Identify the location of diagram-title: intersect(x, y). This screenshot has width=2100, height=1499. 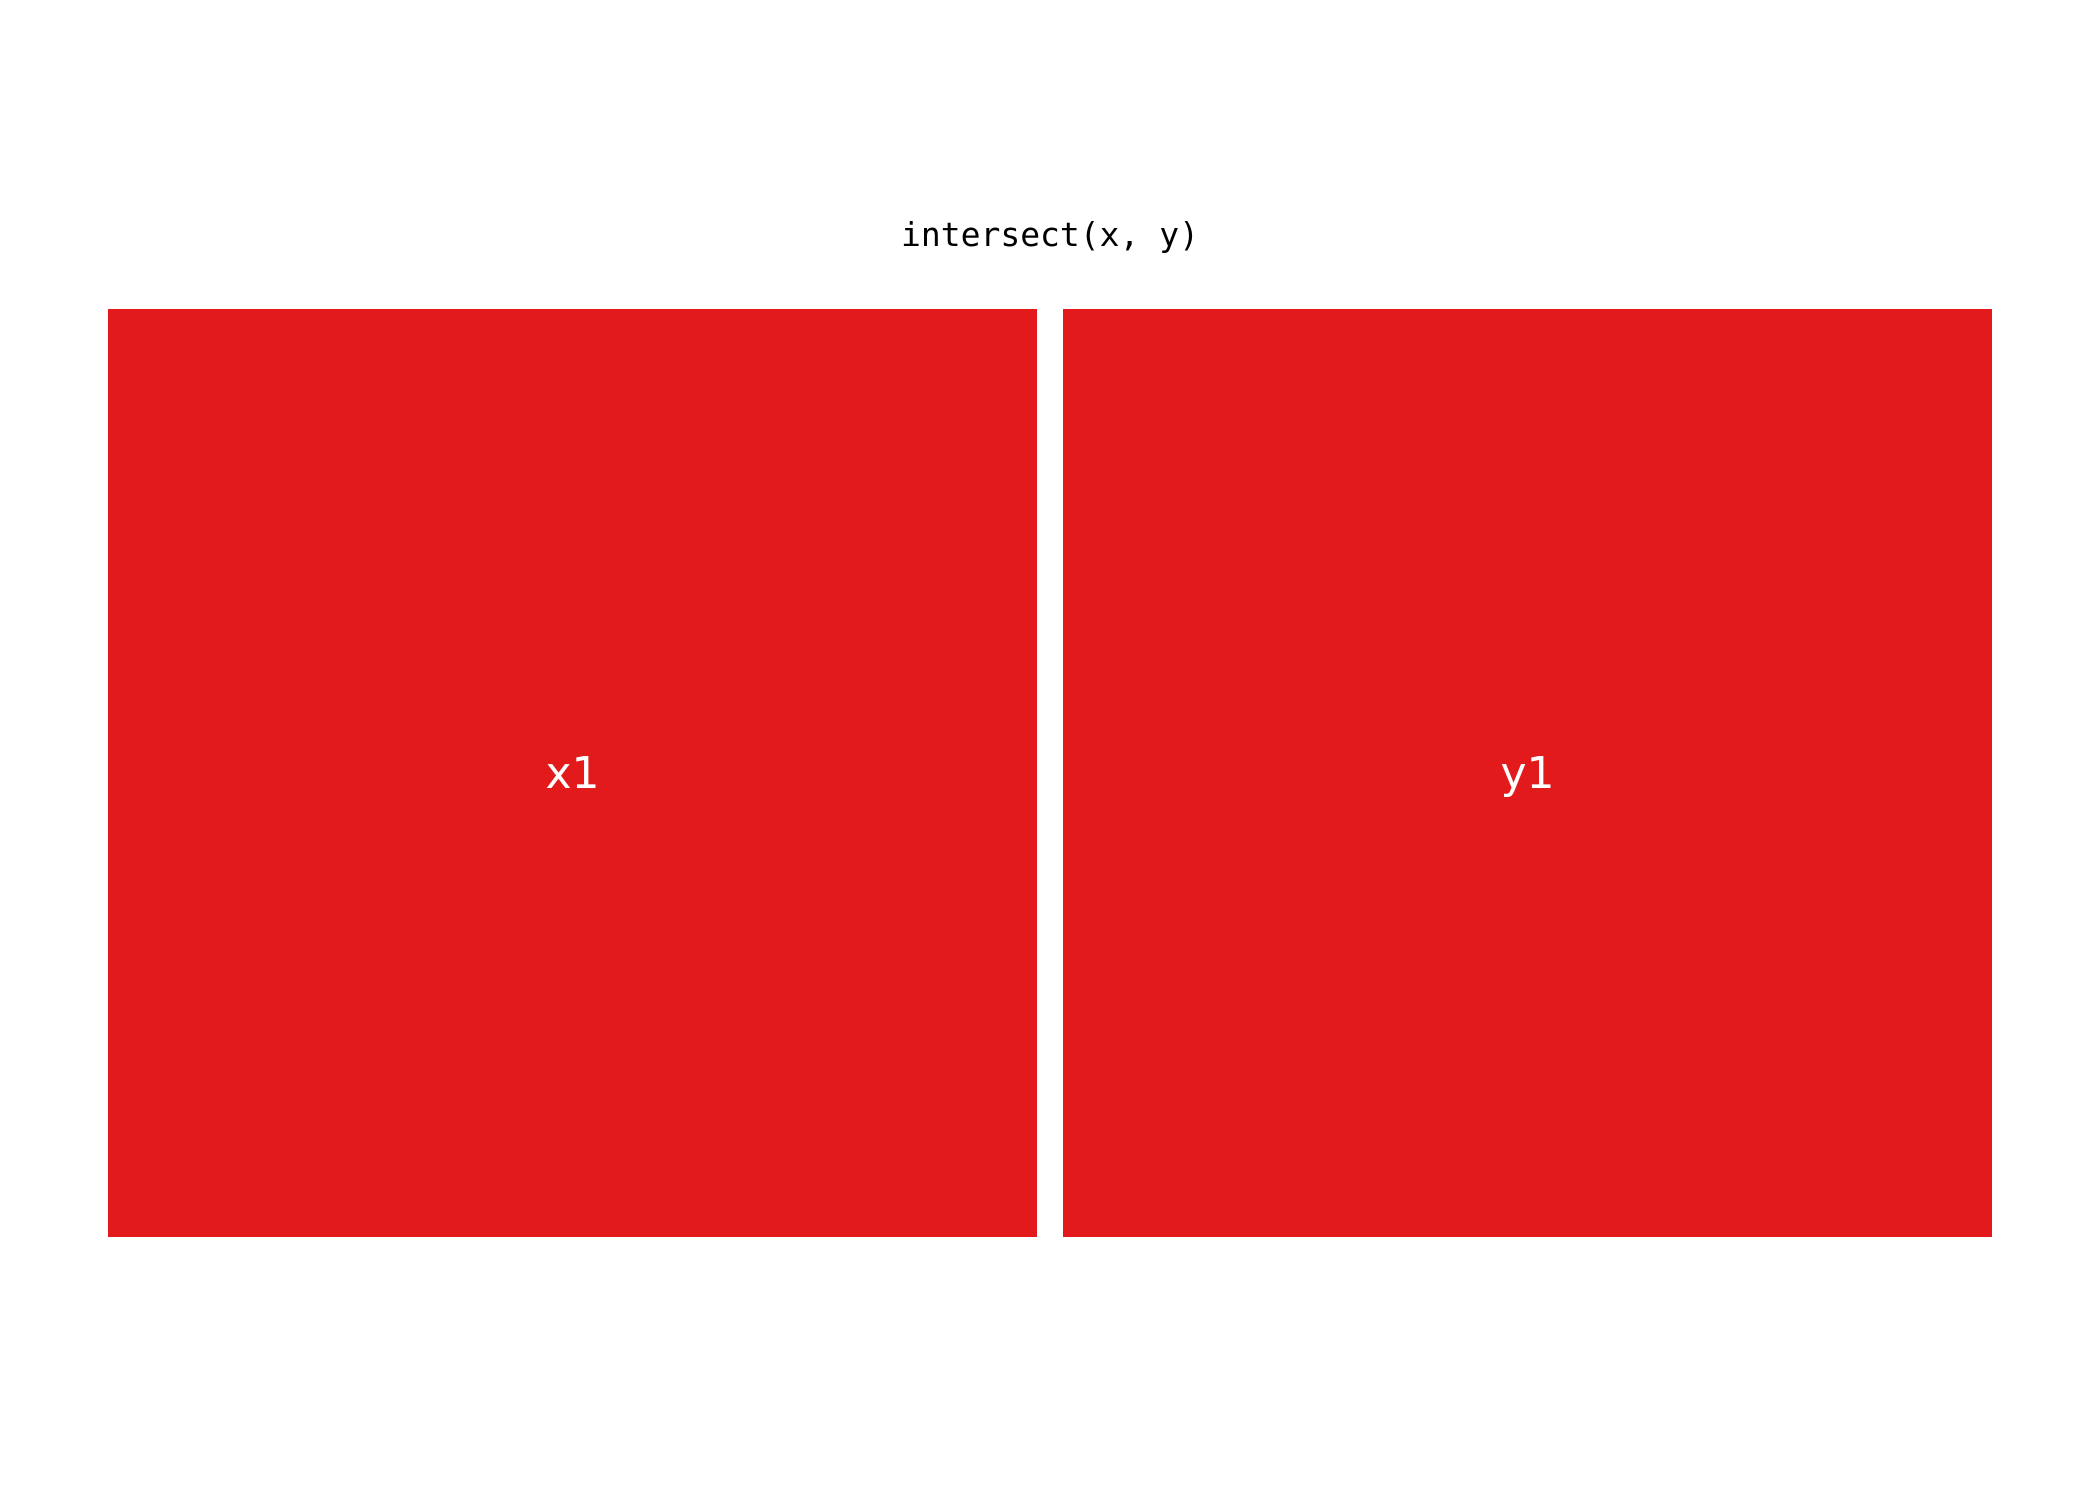
(1049, 234).